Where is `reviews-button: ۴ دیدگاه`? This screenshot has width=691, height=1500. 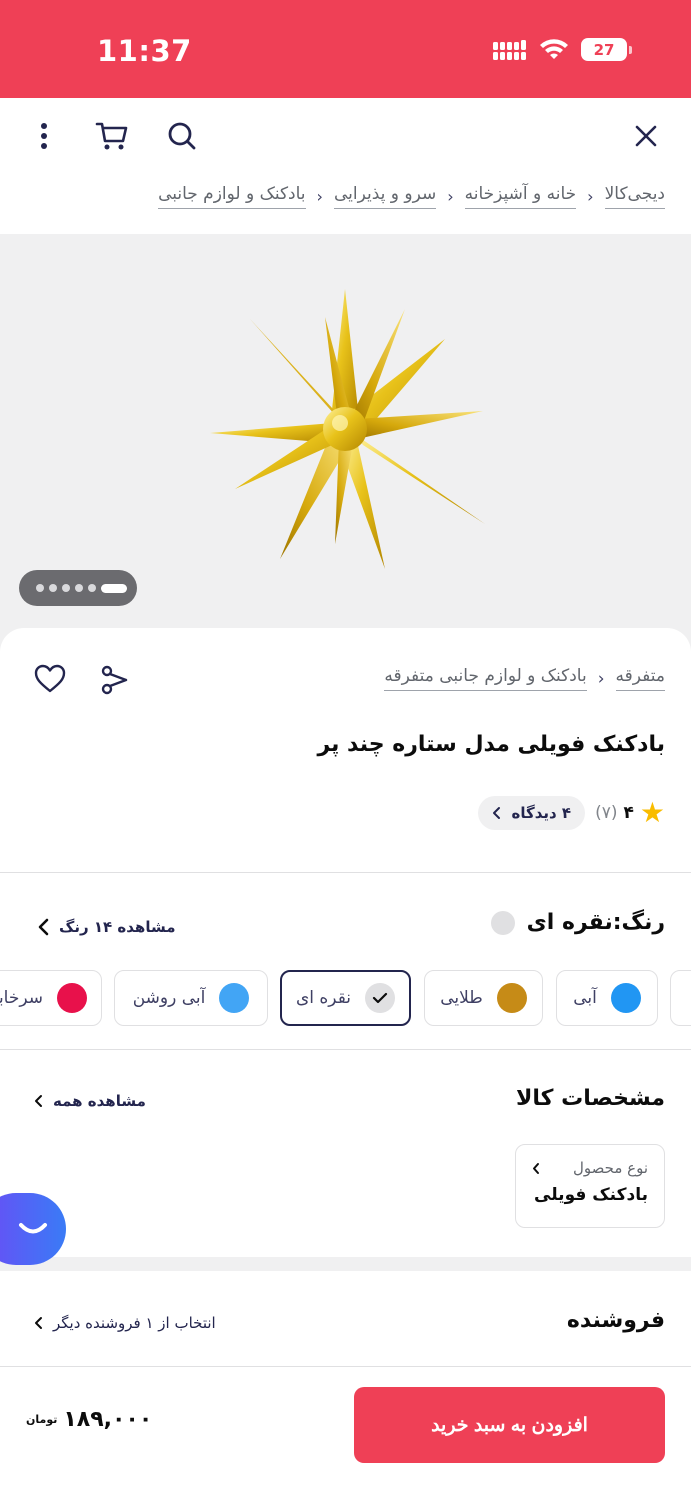 reviews-button: ۴ دیدگاه is located at coordinates (532, 813).